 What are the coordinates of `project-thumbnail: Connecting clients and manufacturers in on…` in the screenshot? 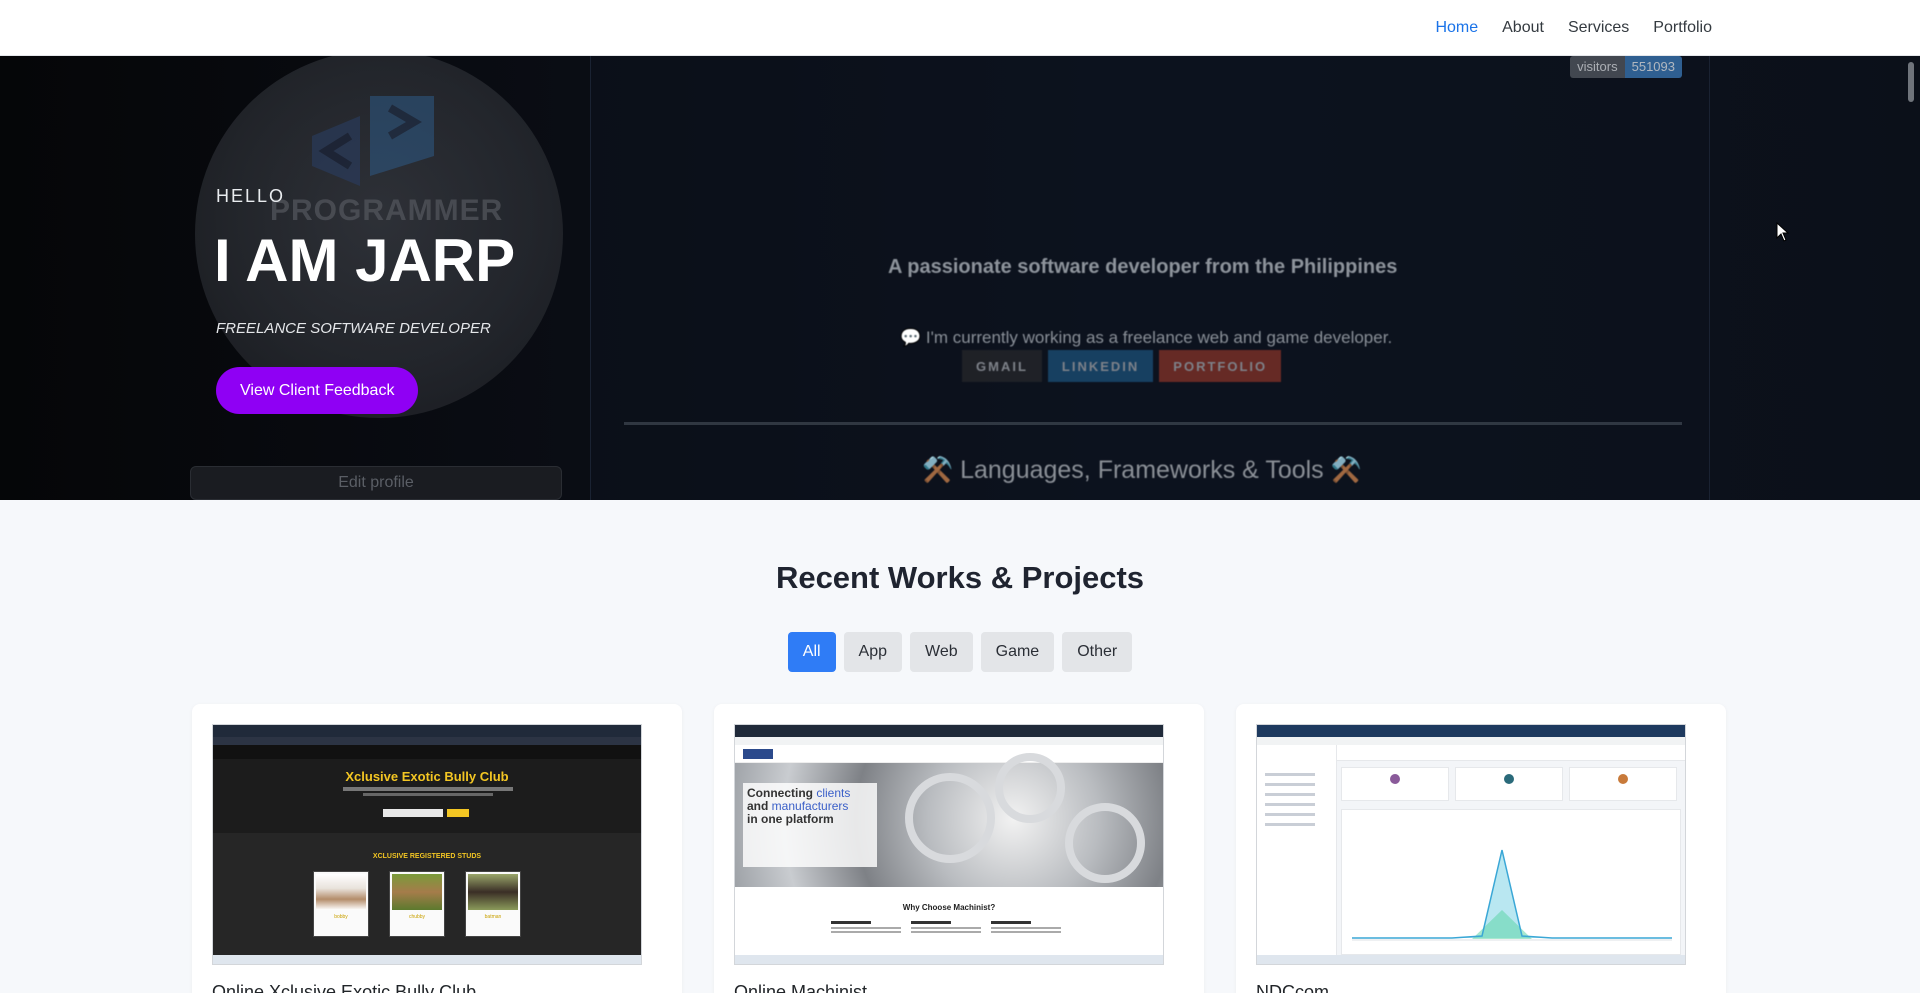 It's located at (949, 844).